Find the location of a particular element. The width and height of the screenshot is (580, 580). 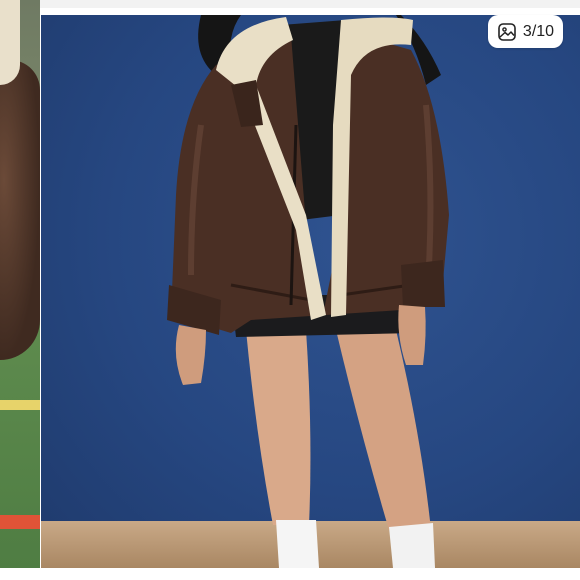

field-yellow-line is located at coordinates (20, 405).